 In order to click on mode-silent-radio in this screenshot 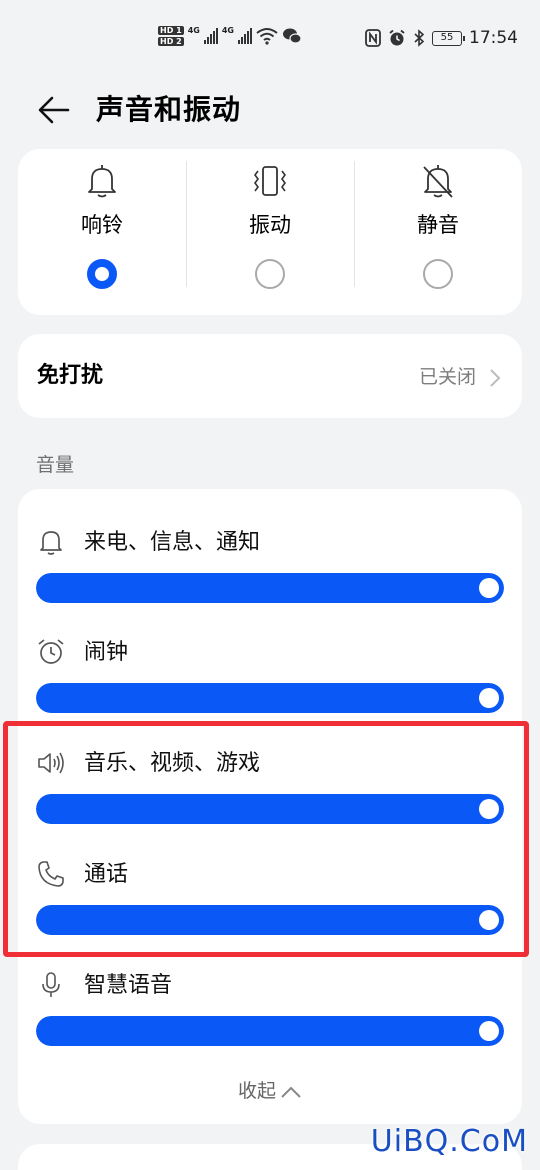, I will do `click(438, 274)`.